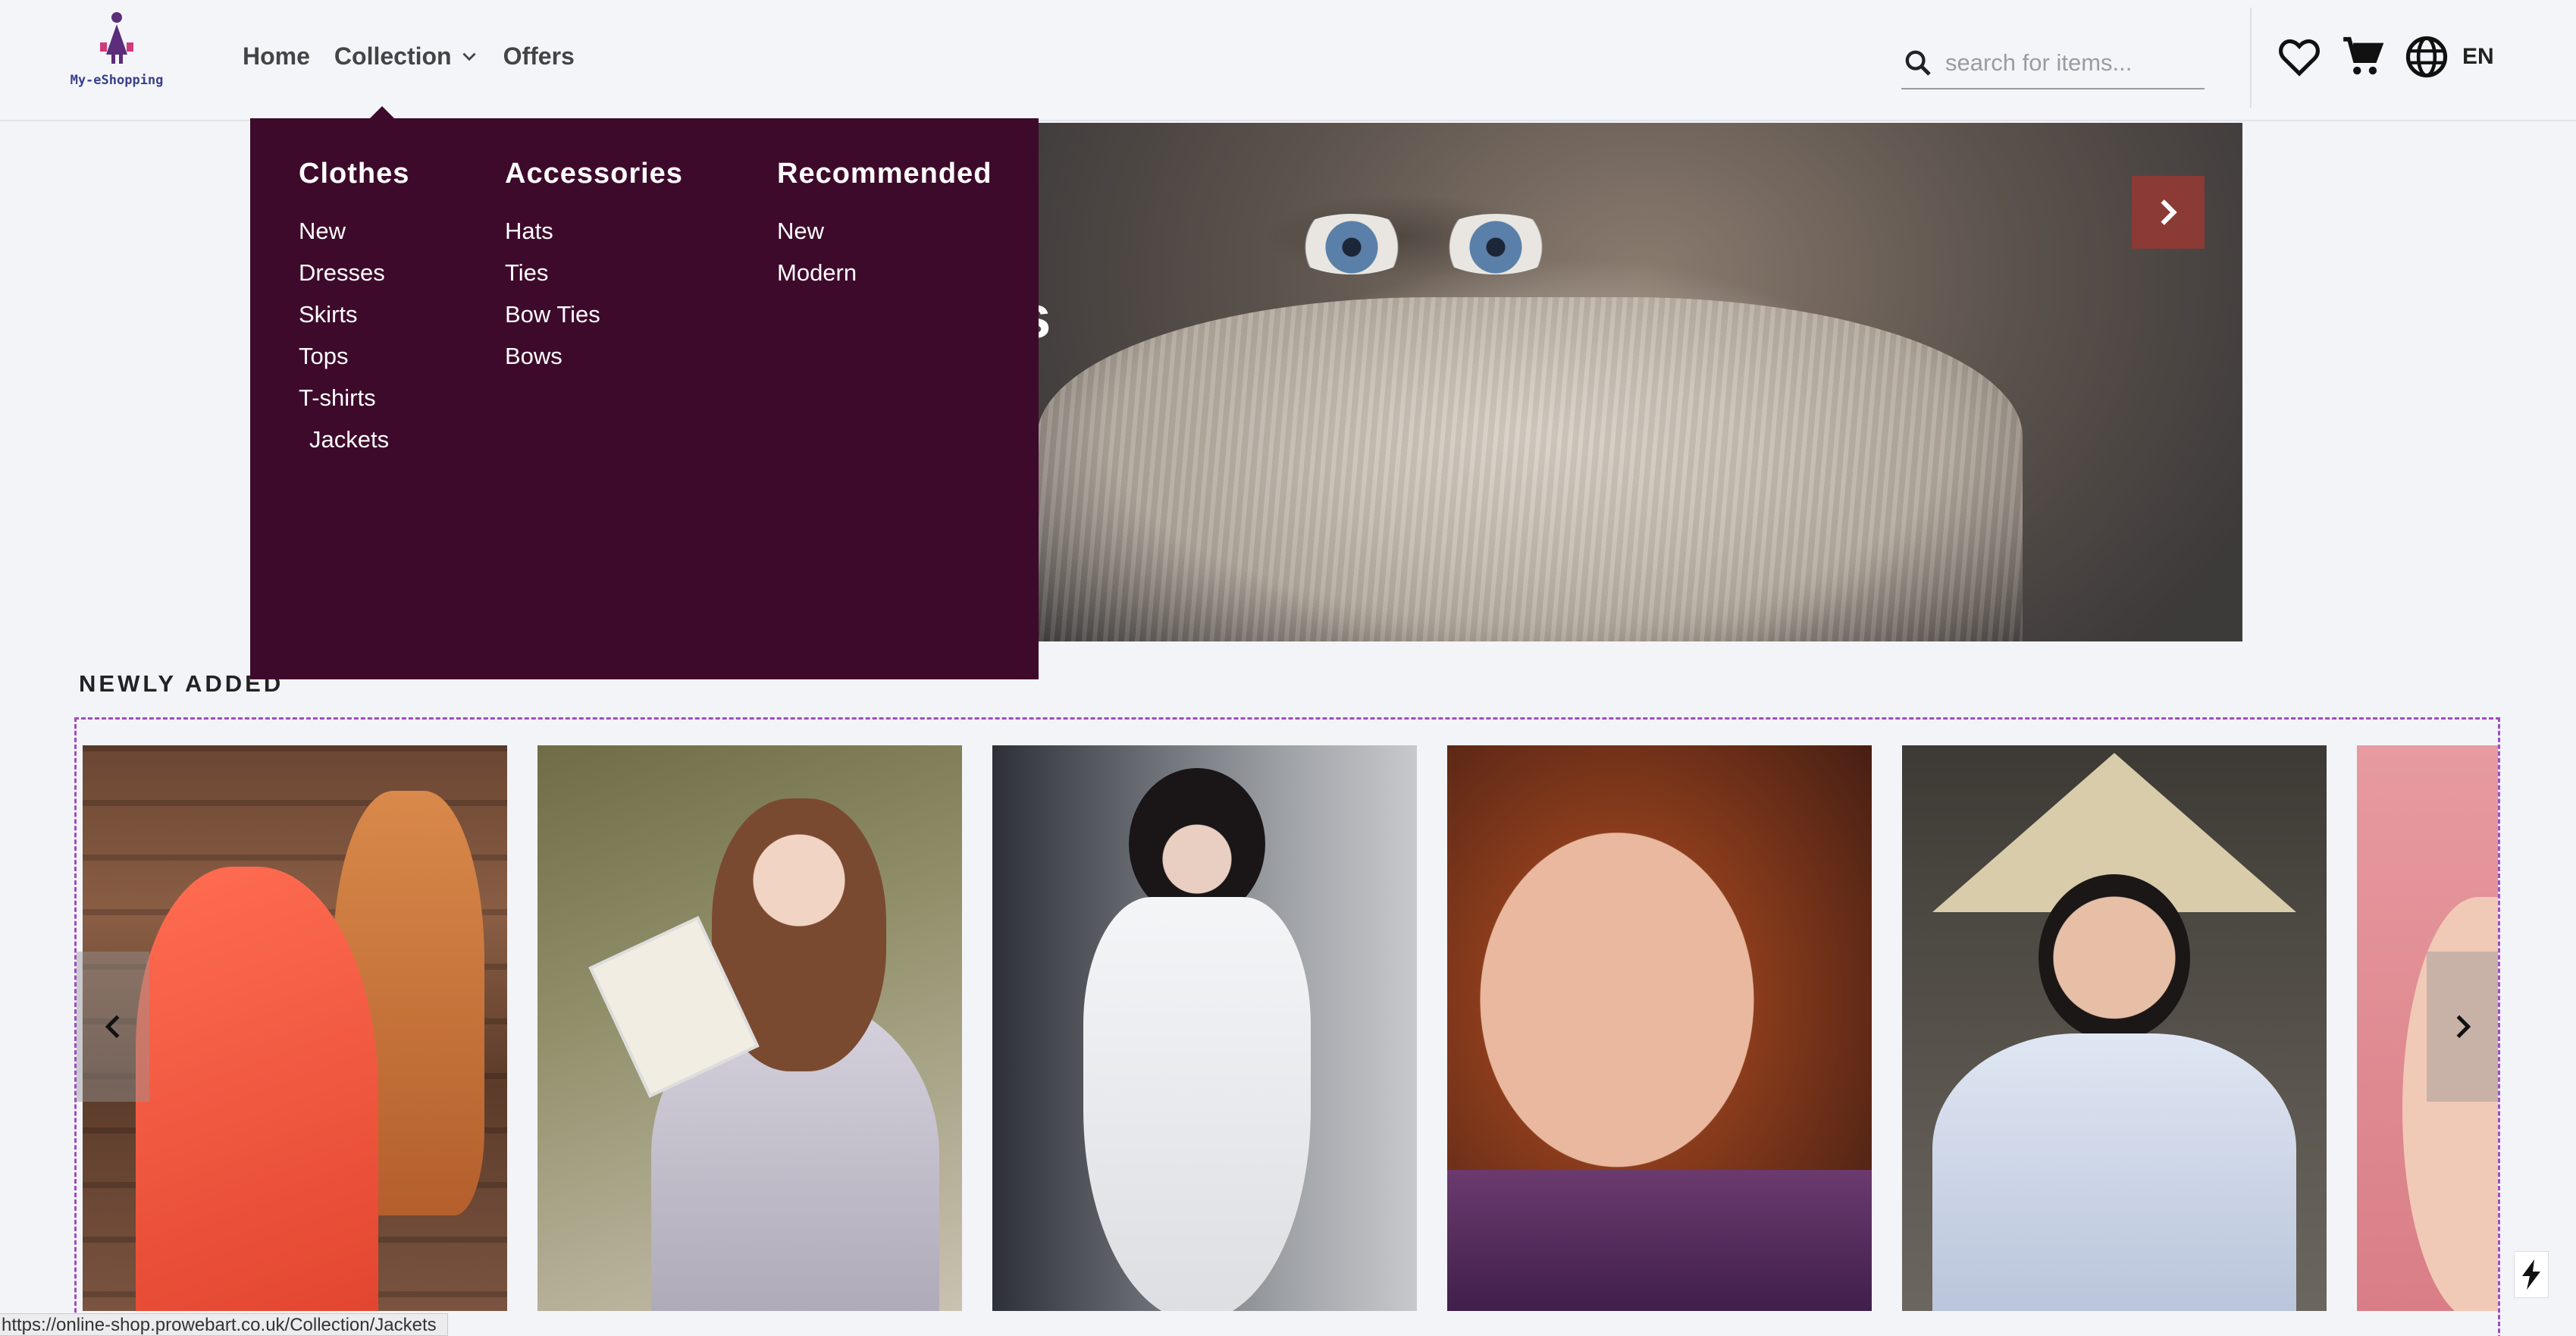 The height and width of the screenshot is (1336, 2576). What do you see at coordinates (1352, 244) in the screenshot?
I see `hero-eye-left` at bounding box center [1352, 244].